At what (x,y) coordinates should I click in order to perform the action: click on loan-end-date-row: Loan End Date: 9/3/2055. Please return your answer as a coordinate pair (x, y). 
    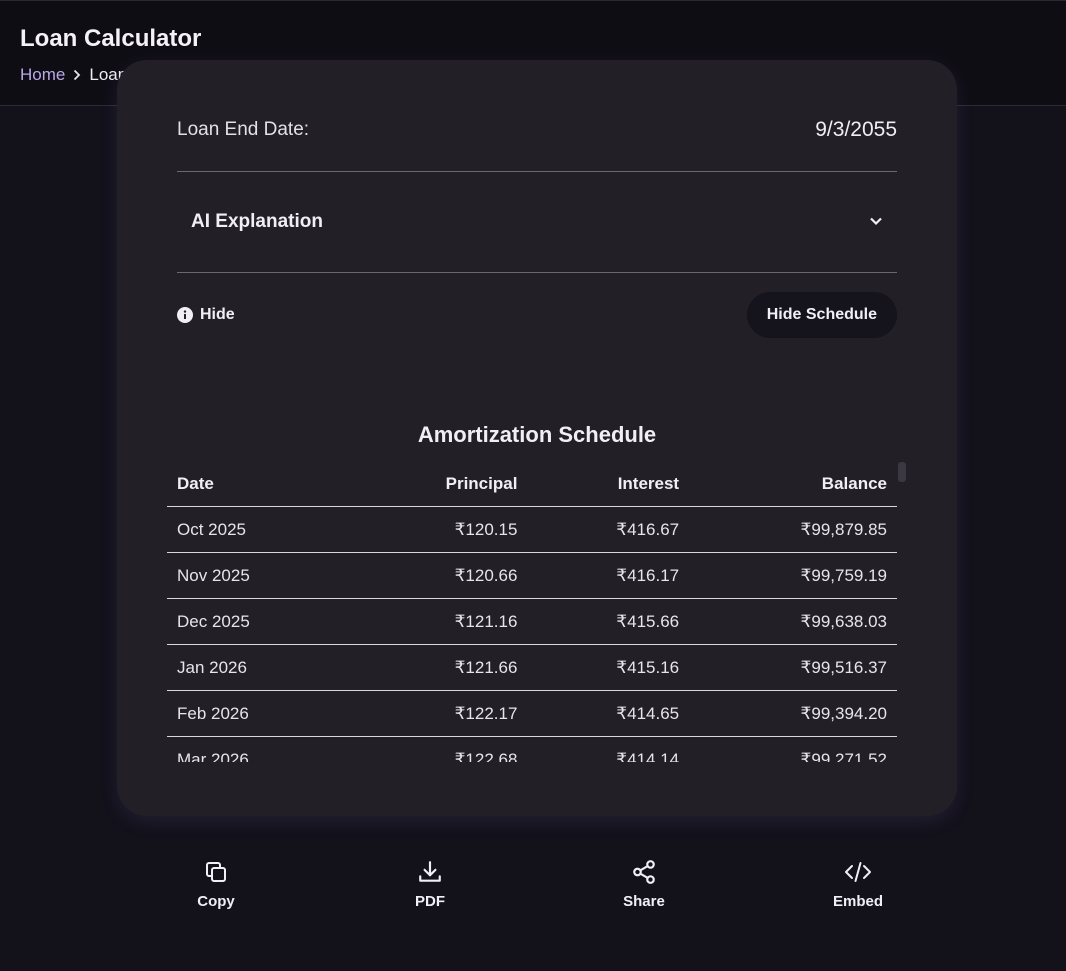
    Looking at the image, I should click on (537, 130).